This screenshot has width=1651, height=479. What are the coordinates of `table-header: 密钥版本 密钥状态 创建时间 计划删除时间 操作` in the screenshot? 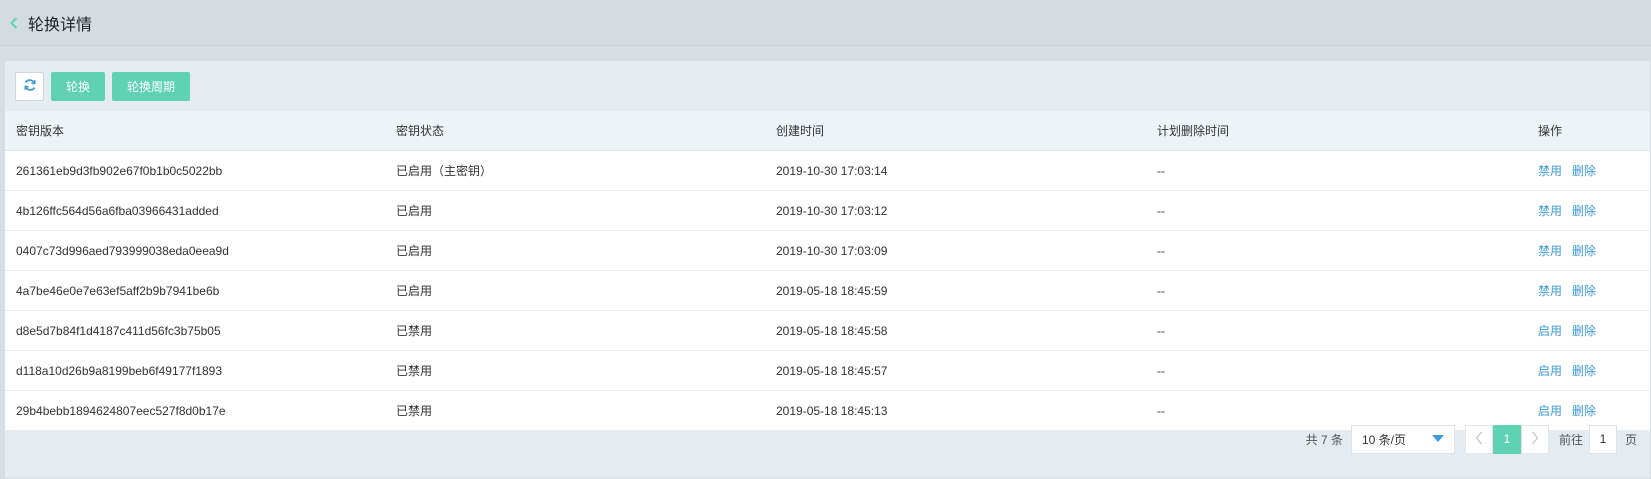 It's located at (827, 131).